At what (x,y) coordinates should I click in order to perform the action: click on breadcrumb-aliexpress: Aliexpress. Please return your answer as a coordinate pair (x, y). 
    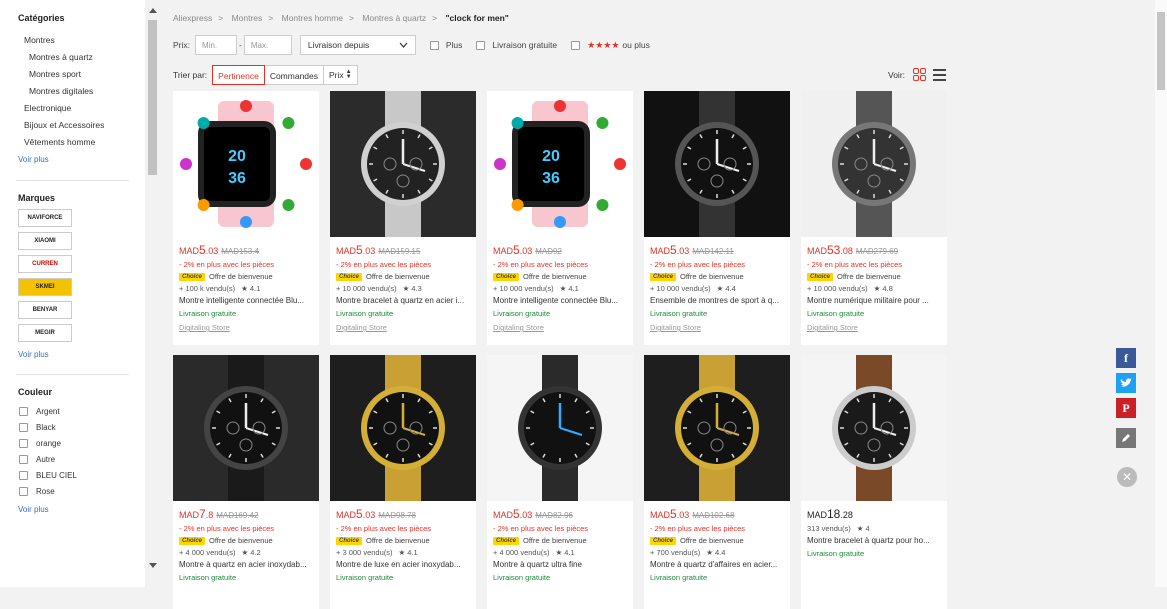
    Looking at the image, I should click on (192, 18).